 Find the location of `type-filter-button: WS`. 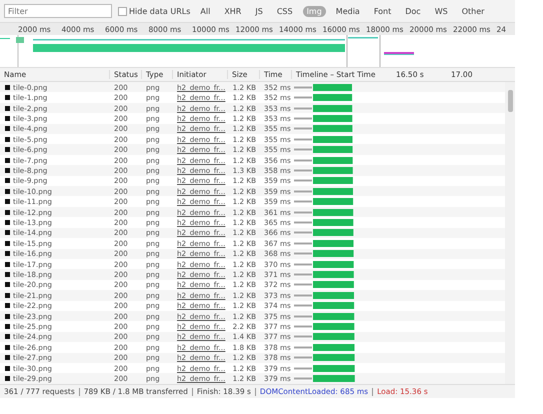

type-filter-button: WS is located at coordinates (441, 11).